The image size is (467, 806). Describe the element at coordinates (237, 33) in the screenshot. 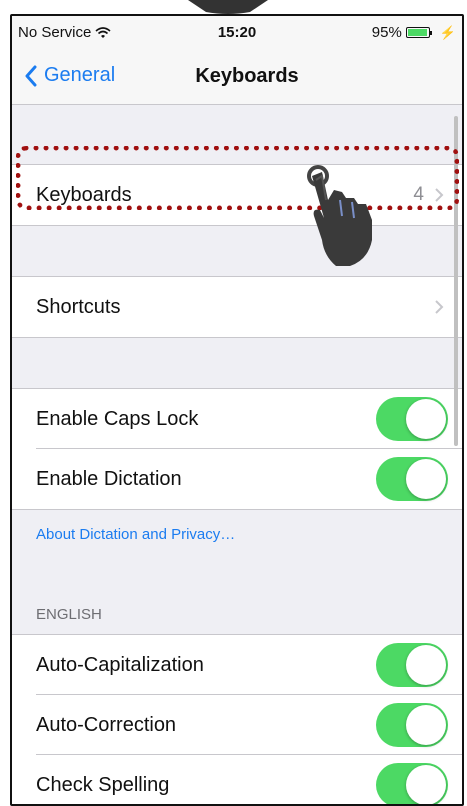

I see `status-bar: No Service 15:20 95% ⚡` at that location.